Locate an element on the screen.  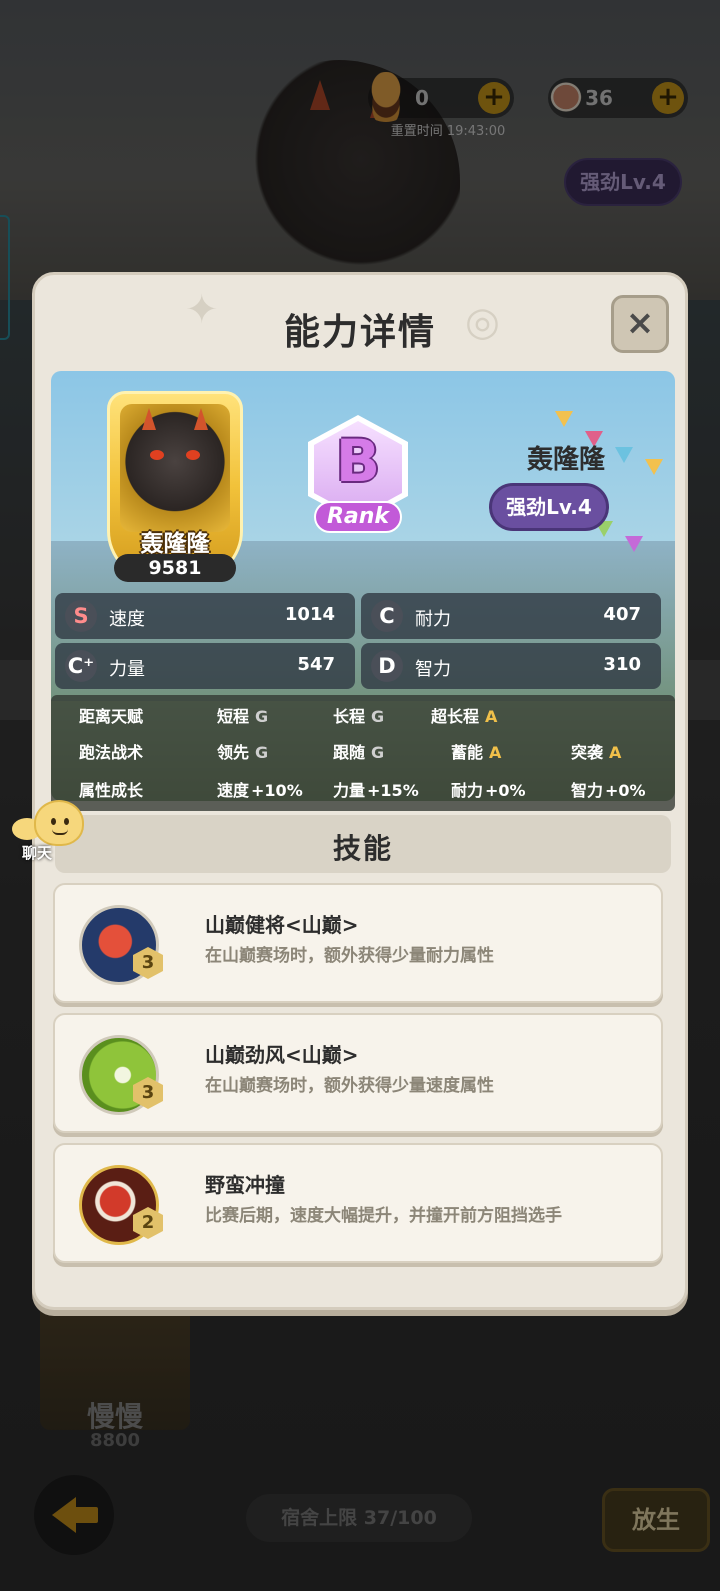
monster-level: 强劲Lv.4 is located at coordinates (549, 507).